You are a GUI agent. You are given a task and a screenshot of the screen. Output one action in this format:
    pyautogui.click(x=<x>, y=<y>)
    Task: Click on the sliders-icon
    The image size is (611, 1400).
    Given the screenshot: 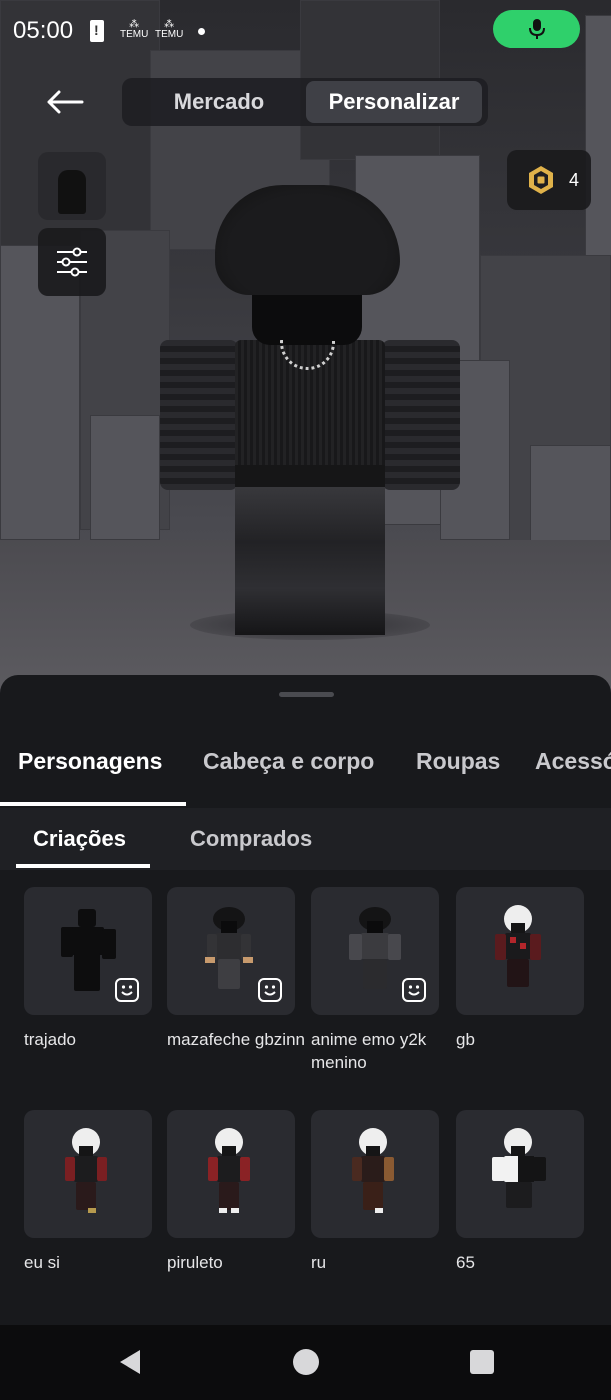 What is the action you would take?
    pyautogui.click(x=72, y=262)
    